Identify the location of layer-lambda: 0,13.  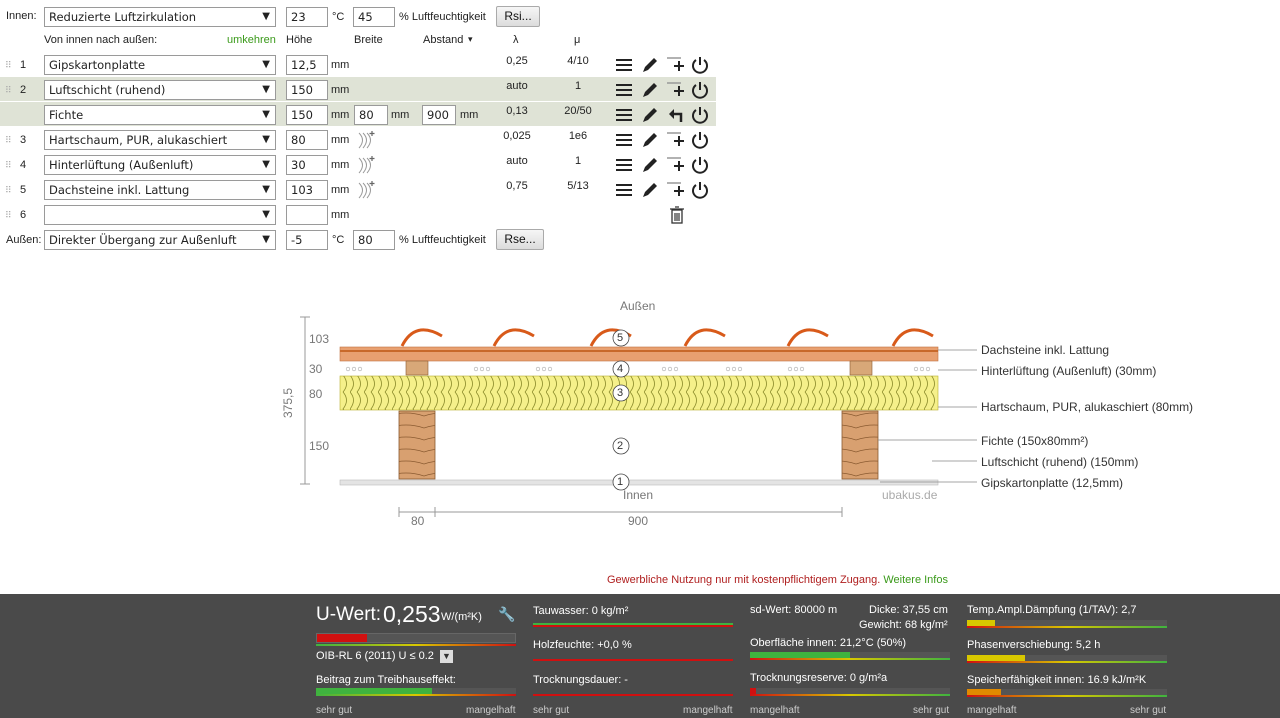
(517, 111).